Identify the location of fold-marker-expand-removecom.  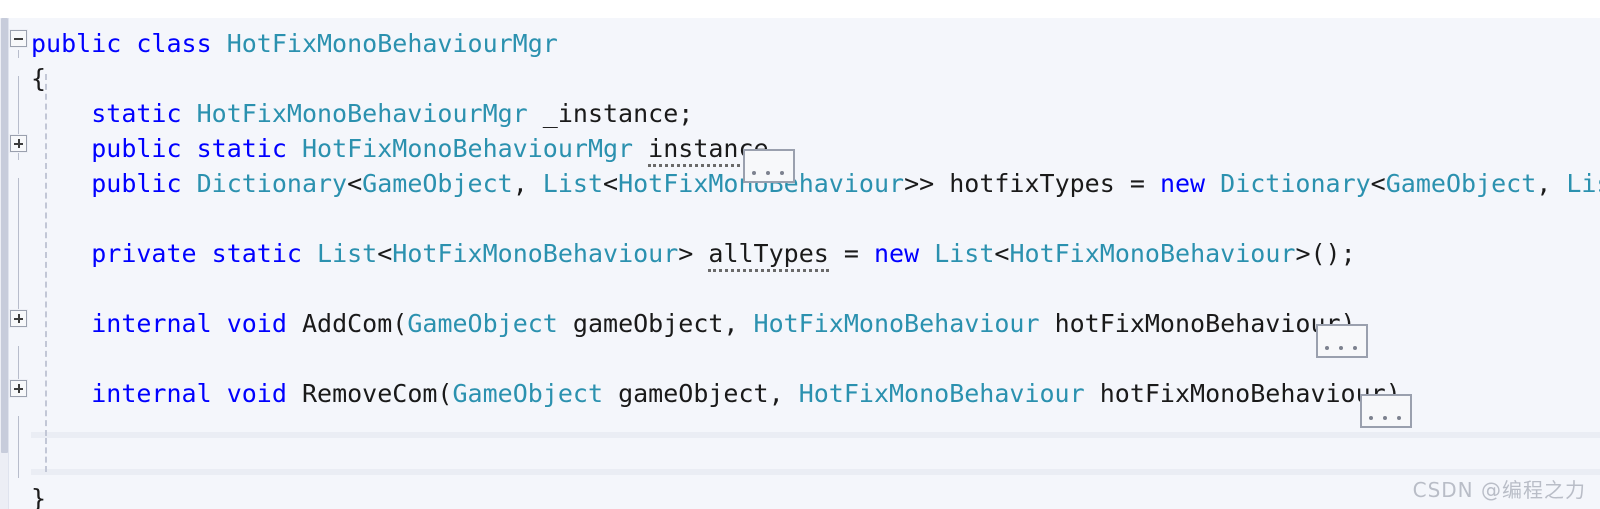
(18, 388).